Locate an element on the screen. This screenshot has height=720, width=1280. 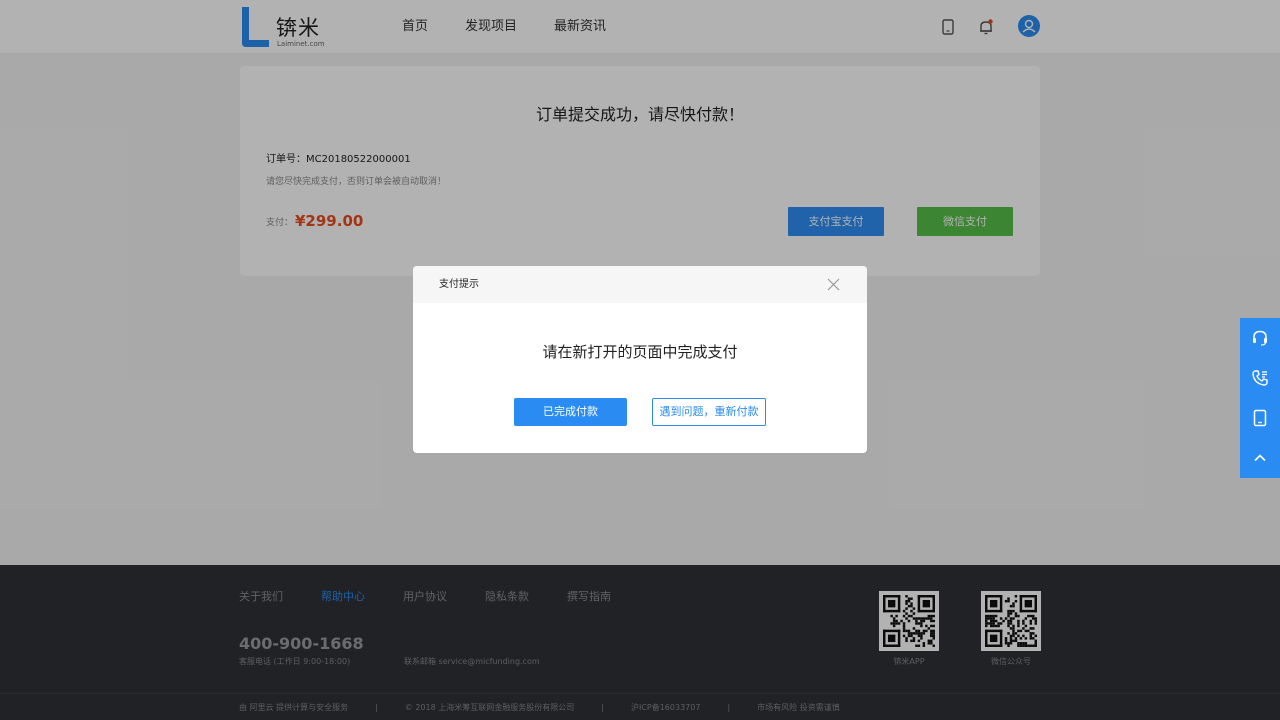
close-icon is located at coordinates (833, 284).